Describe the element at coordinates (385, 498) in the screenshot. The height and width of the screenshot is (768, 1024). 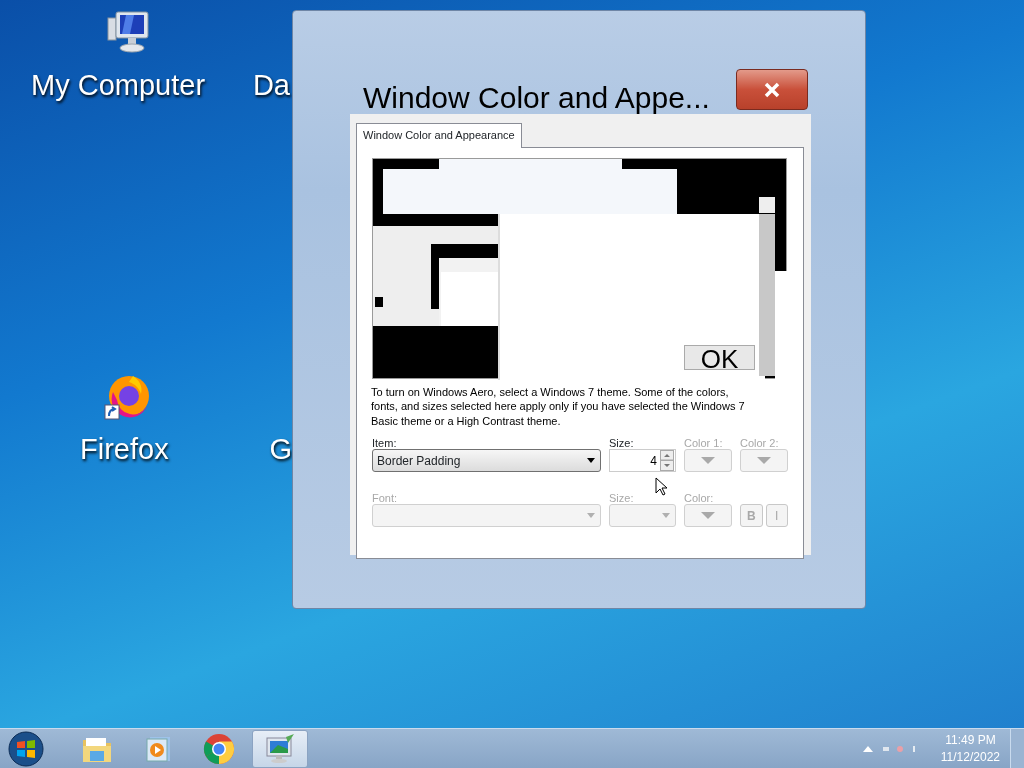
I see `field-label: Font:` at that location.